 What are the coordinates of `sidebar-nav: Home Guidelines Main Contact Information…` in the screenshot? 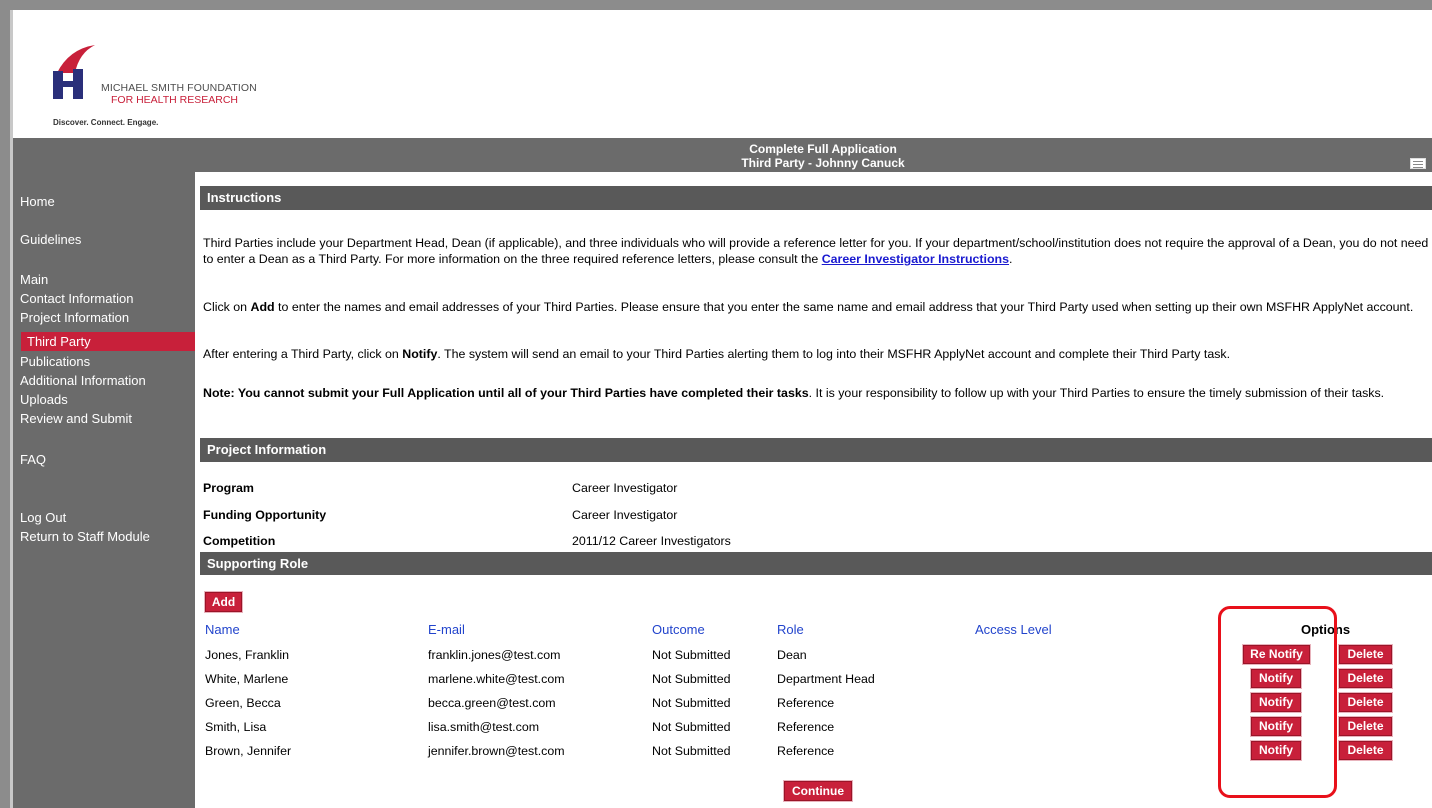 It's located at (104, 490).